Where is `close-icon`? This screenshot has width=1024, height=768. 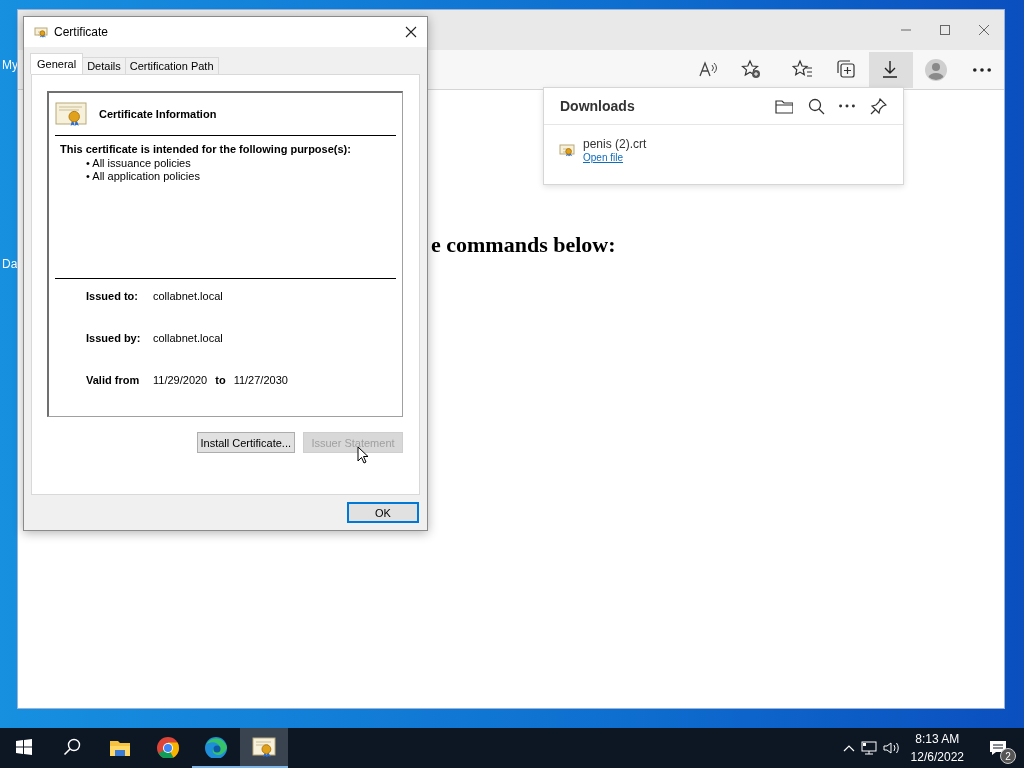 close-icon is located at coordinates (411, 32).